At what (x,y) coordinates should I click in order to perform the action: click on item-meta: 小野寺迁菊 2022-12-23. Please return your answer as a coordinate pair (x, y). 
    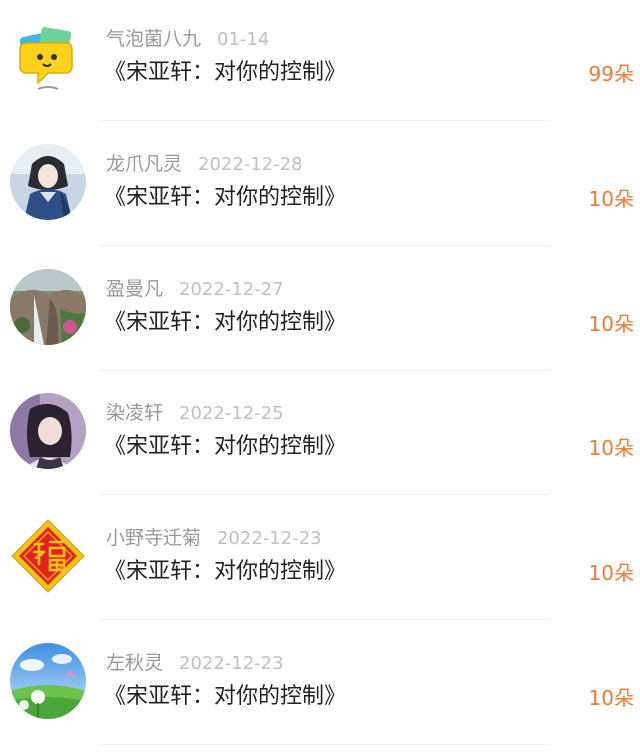
    Looking at the image, I should click on (214, 538).